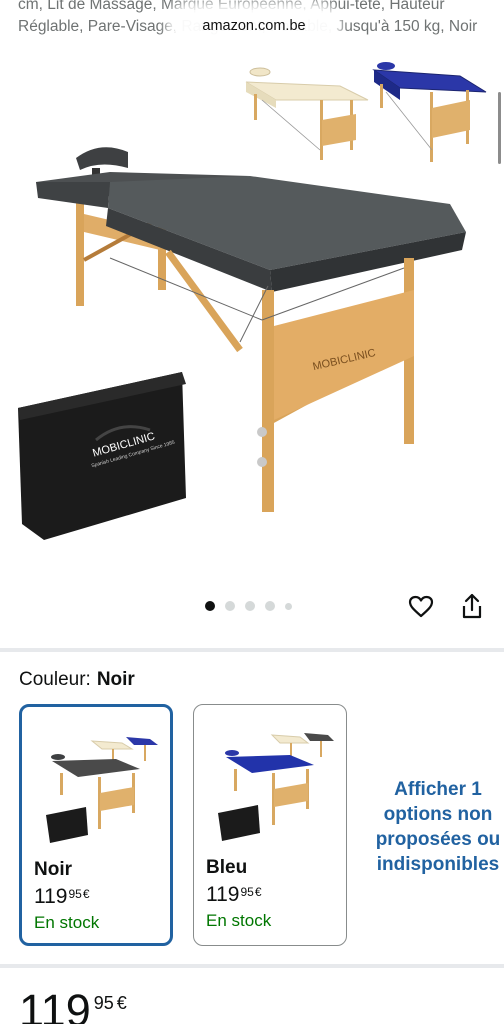  Describe the element at coordinates (103, 1003) in the screenshot. I see `main-price-fraction: 95` at that location.